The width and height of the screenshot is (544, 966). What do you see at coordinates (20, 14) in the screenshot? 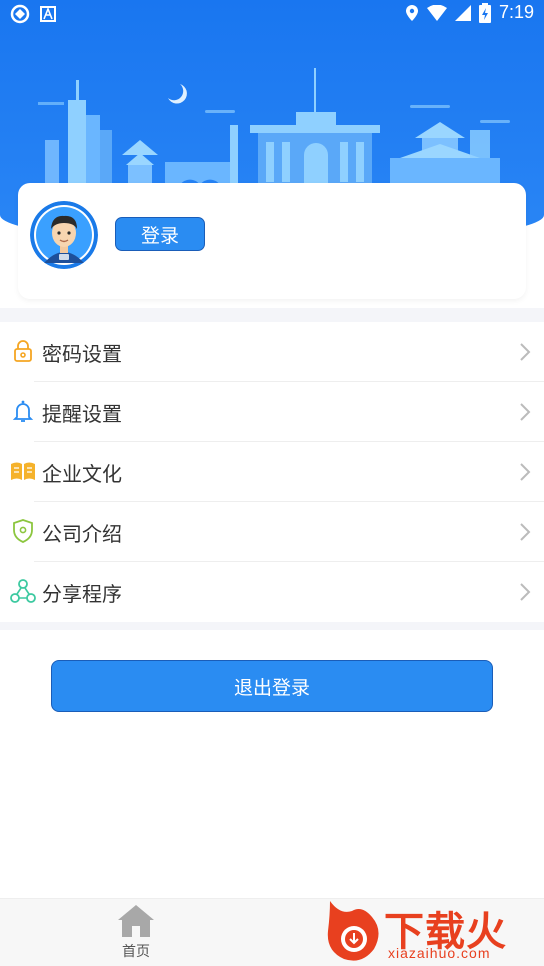
I see `app-notification-icon` at bounding box center [20, 14].